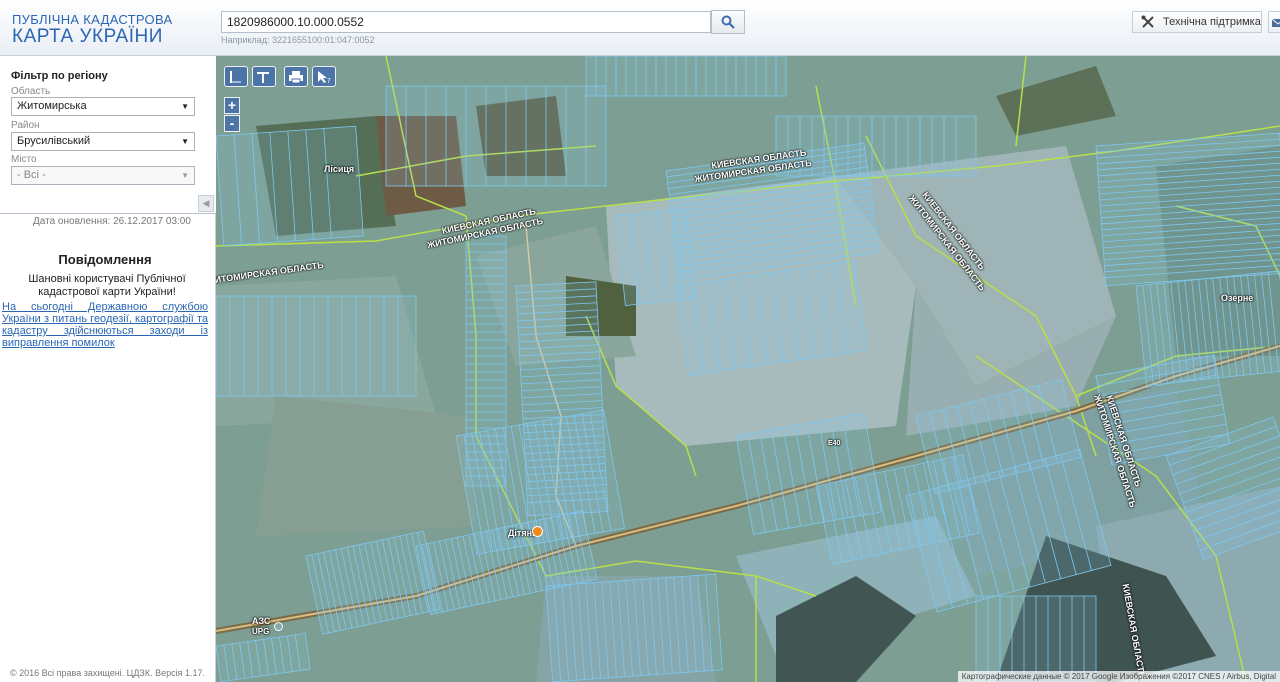  I want to click on print-button, so click(296, 76).